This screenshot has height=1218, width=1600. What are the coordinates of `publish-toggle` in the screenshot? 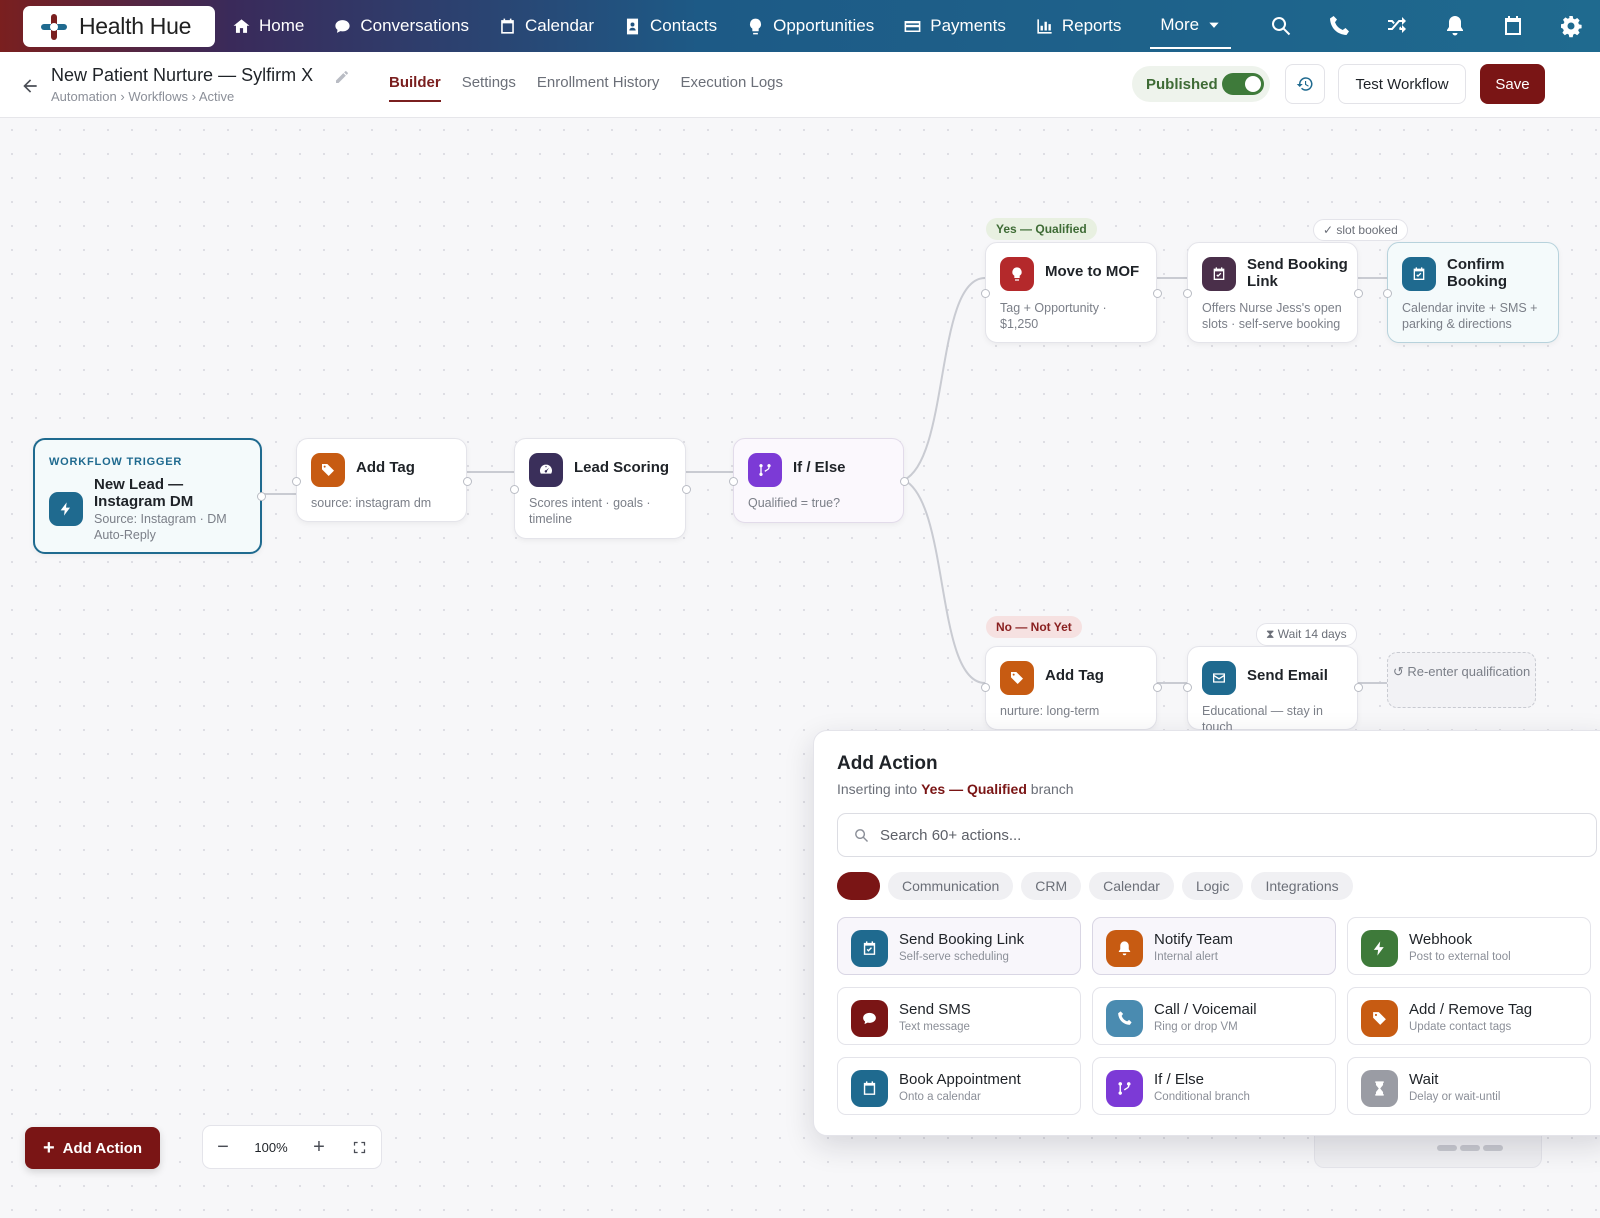 It's located at (1243, 84).